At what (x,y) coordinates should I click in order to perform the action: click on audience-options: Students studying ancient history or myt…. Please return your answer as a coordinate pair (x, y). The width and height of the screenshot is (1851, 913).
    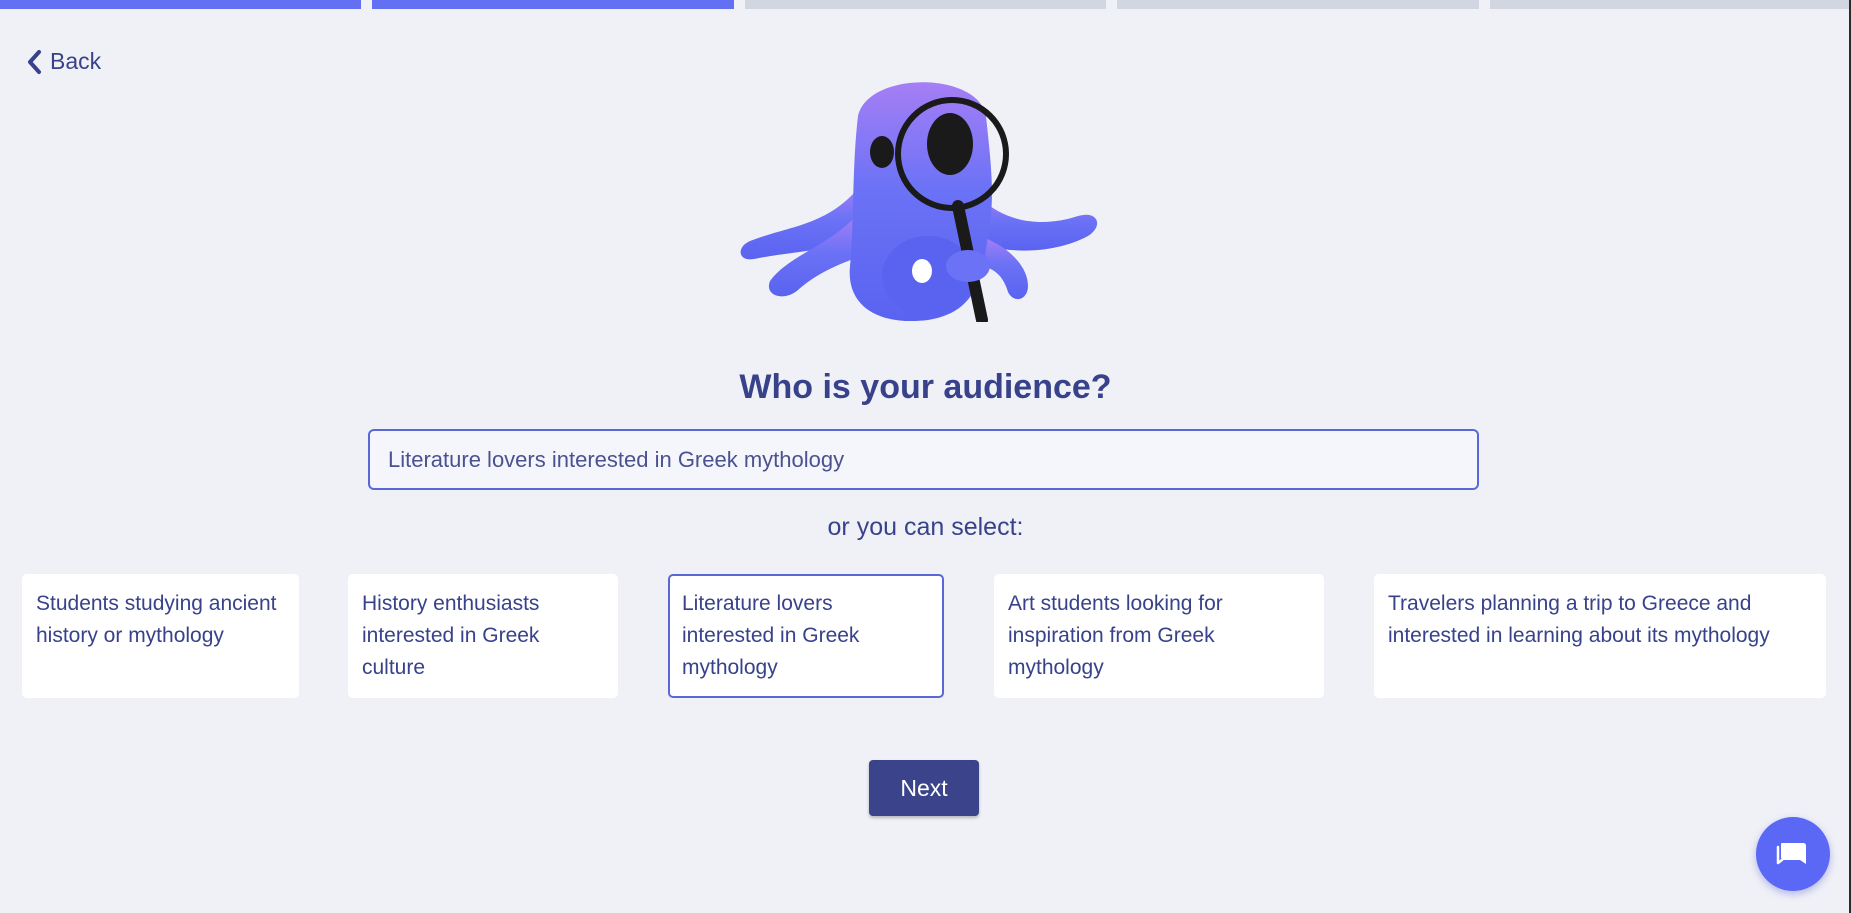
    Looking at the image, I should click on (925, 636).